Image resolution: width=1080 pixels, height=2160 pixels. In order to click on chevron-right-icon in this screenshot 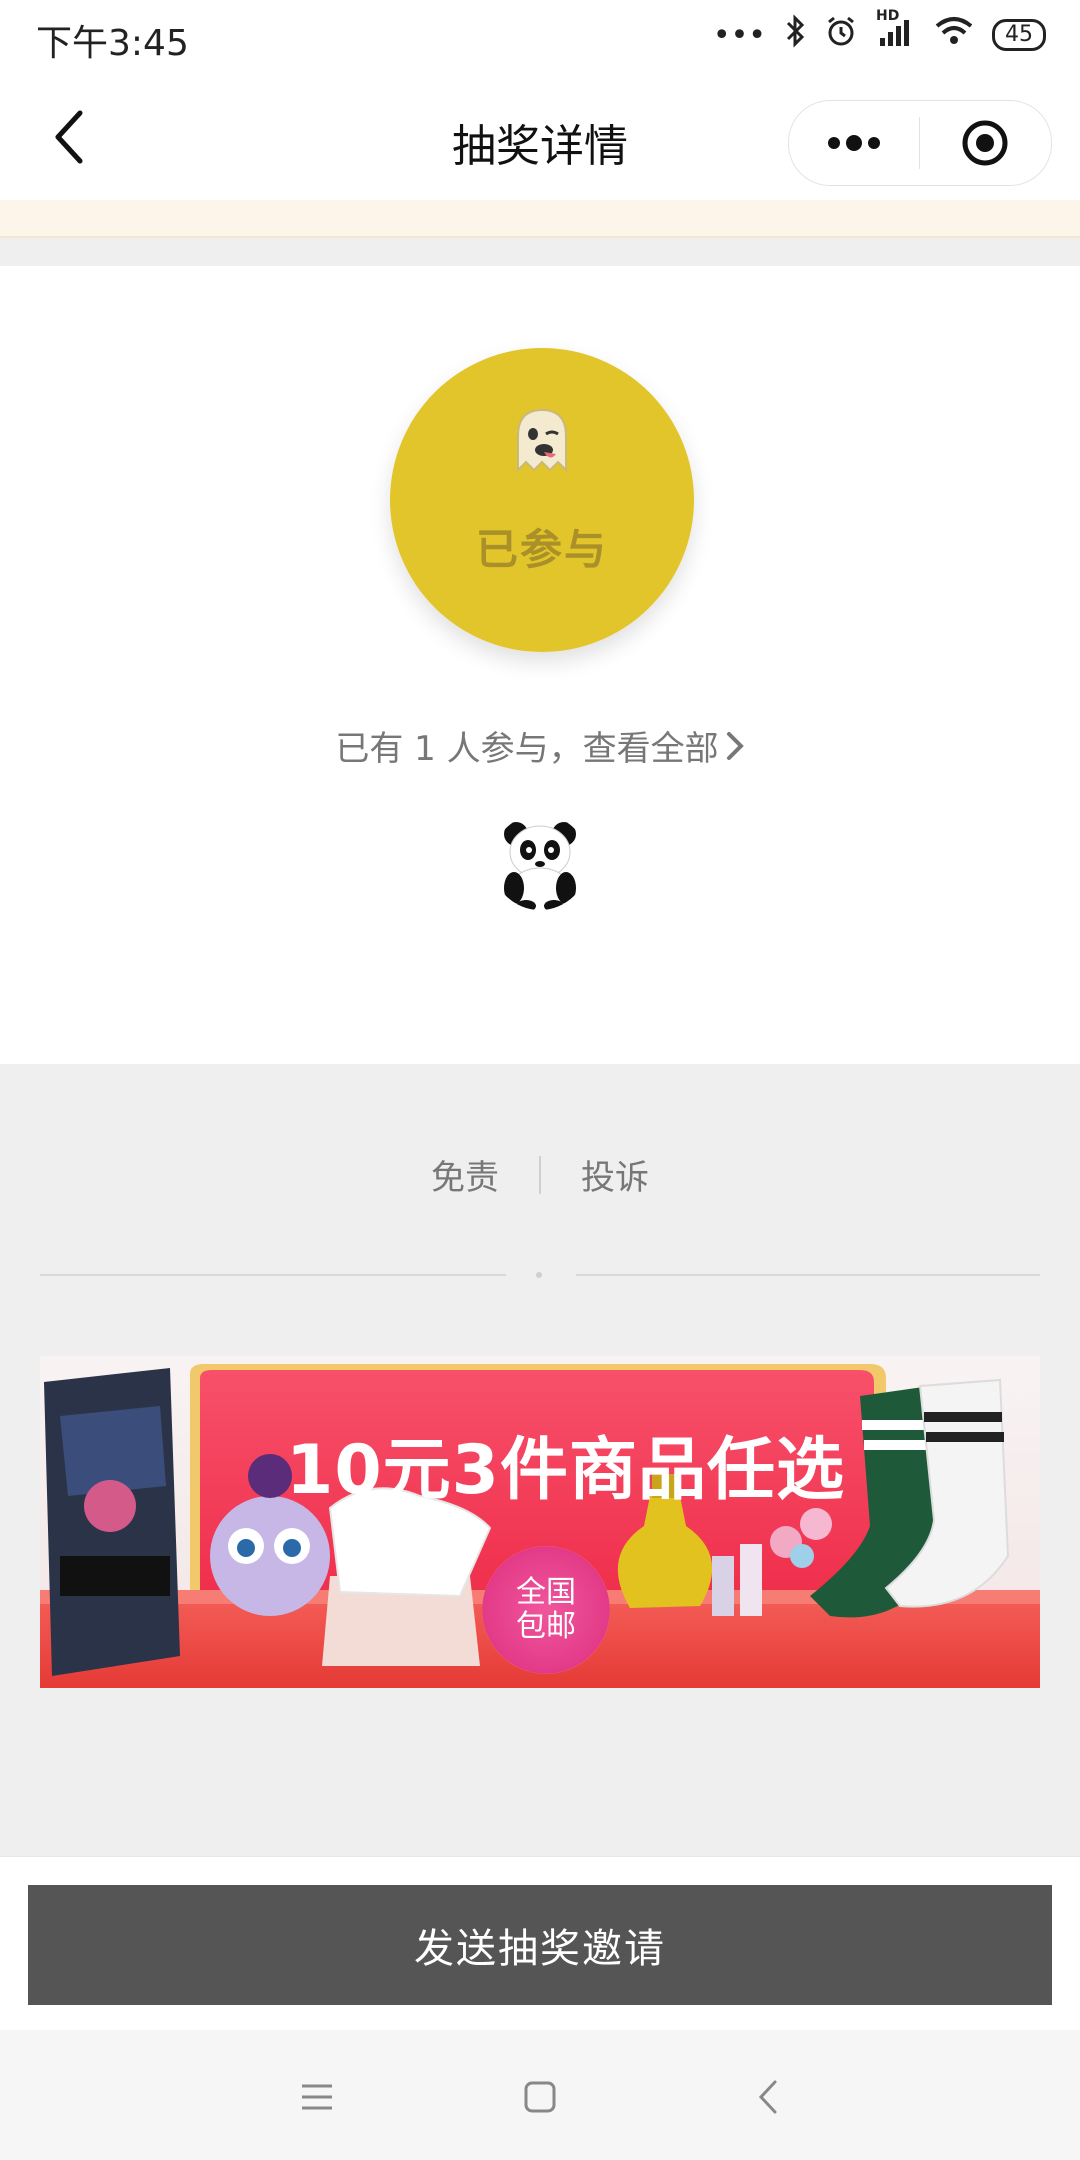, I will do `click(735, 745)`.